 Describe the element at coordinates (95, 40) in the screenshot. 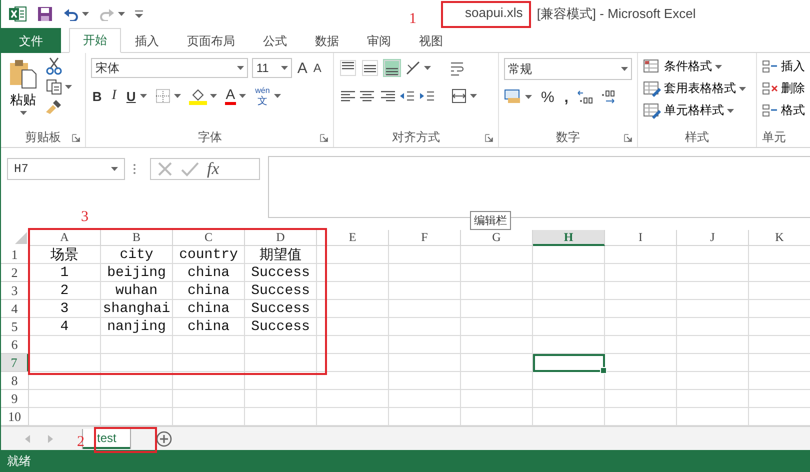

I see `ribbon-tab: 开始` at that location.